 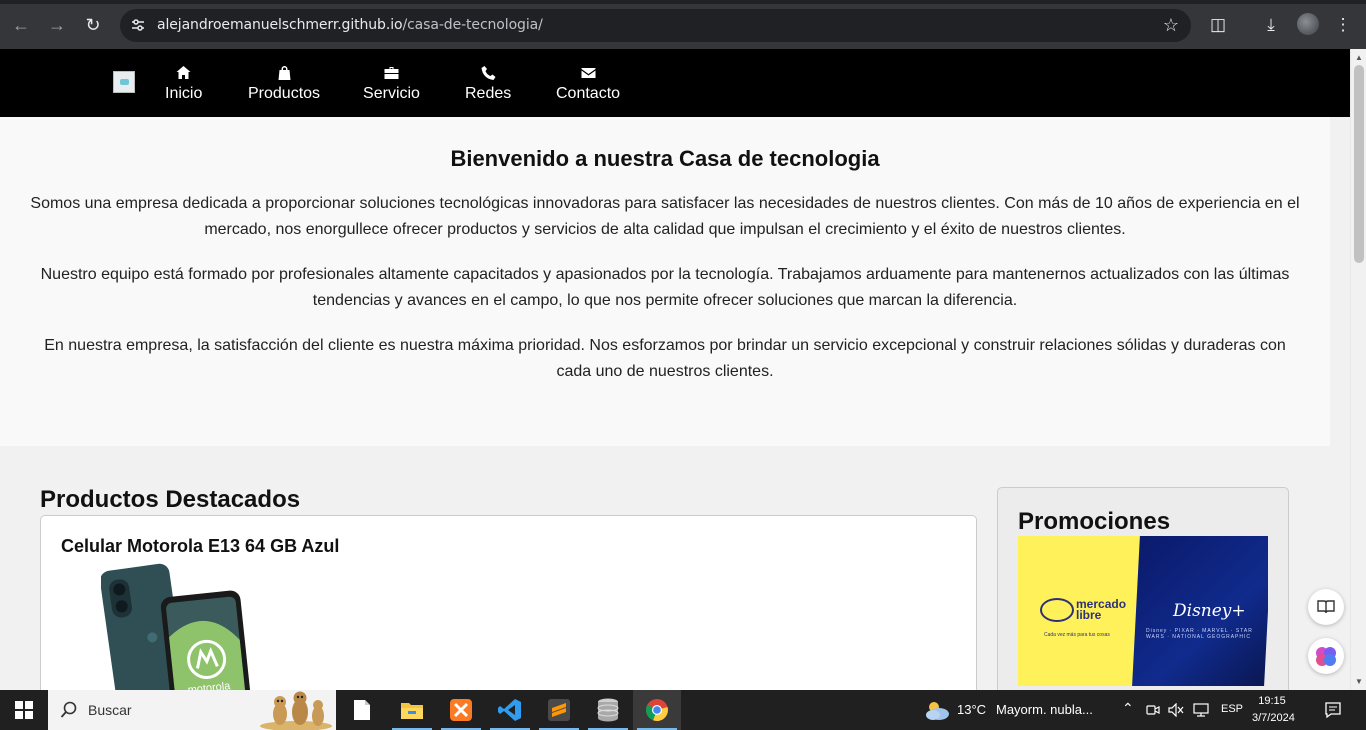 I want to click on ai-assistant-icon, so click(x=1326, y=656).